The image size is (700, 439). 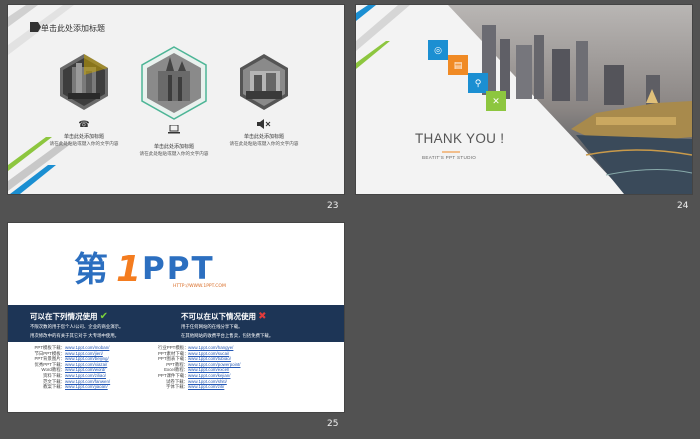 What do you see at coordinates (224, 316) in the screenshot?
I see `forbidden-title: 不可以在以下情况使用 ✖` at bounding box center [224, 316].